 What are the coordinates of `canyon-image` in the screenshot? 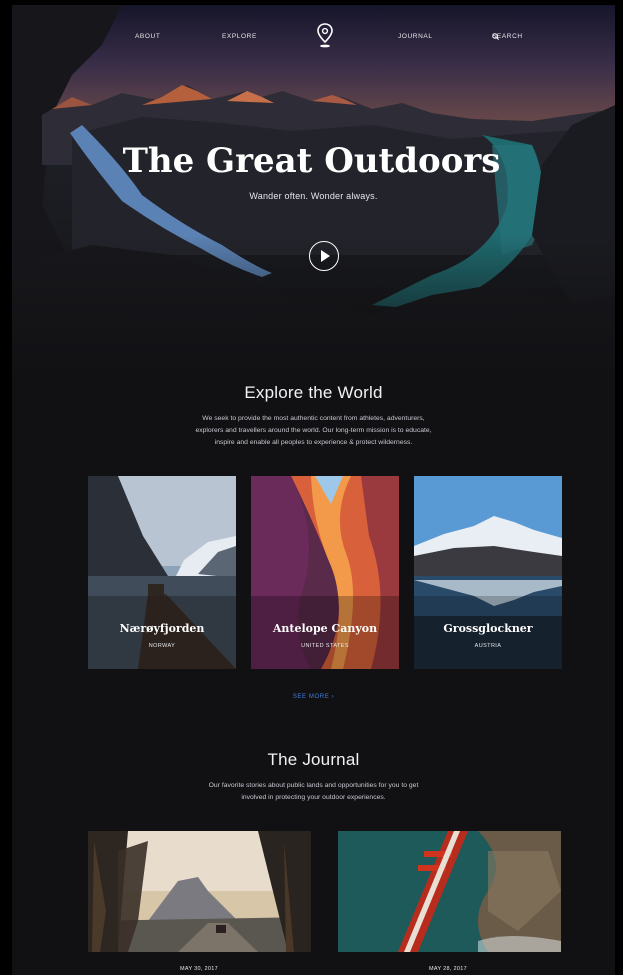 It's located at (325, 572).